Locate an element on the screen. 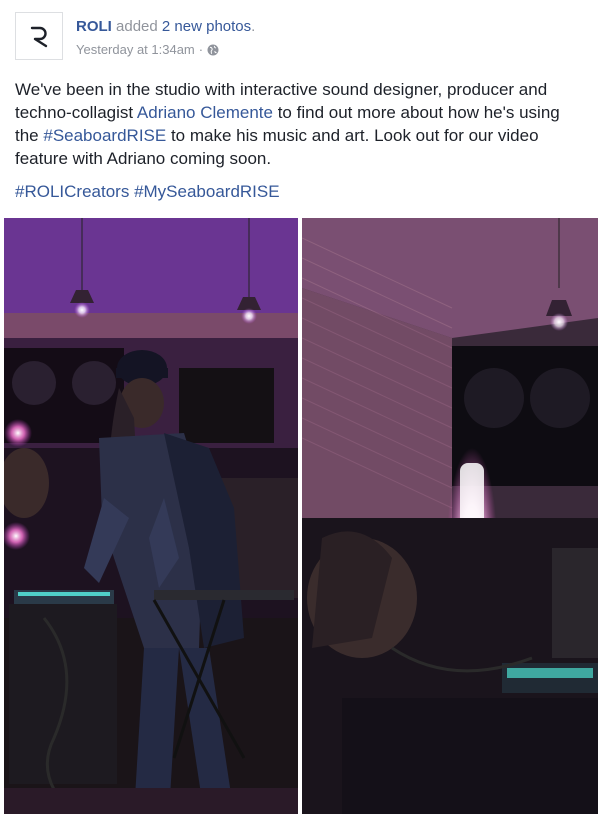 Image resolution: width=600 pixels, height=816 pixels. globe-icon is located at coordinates (213, 50).